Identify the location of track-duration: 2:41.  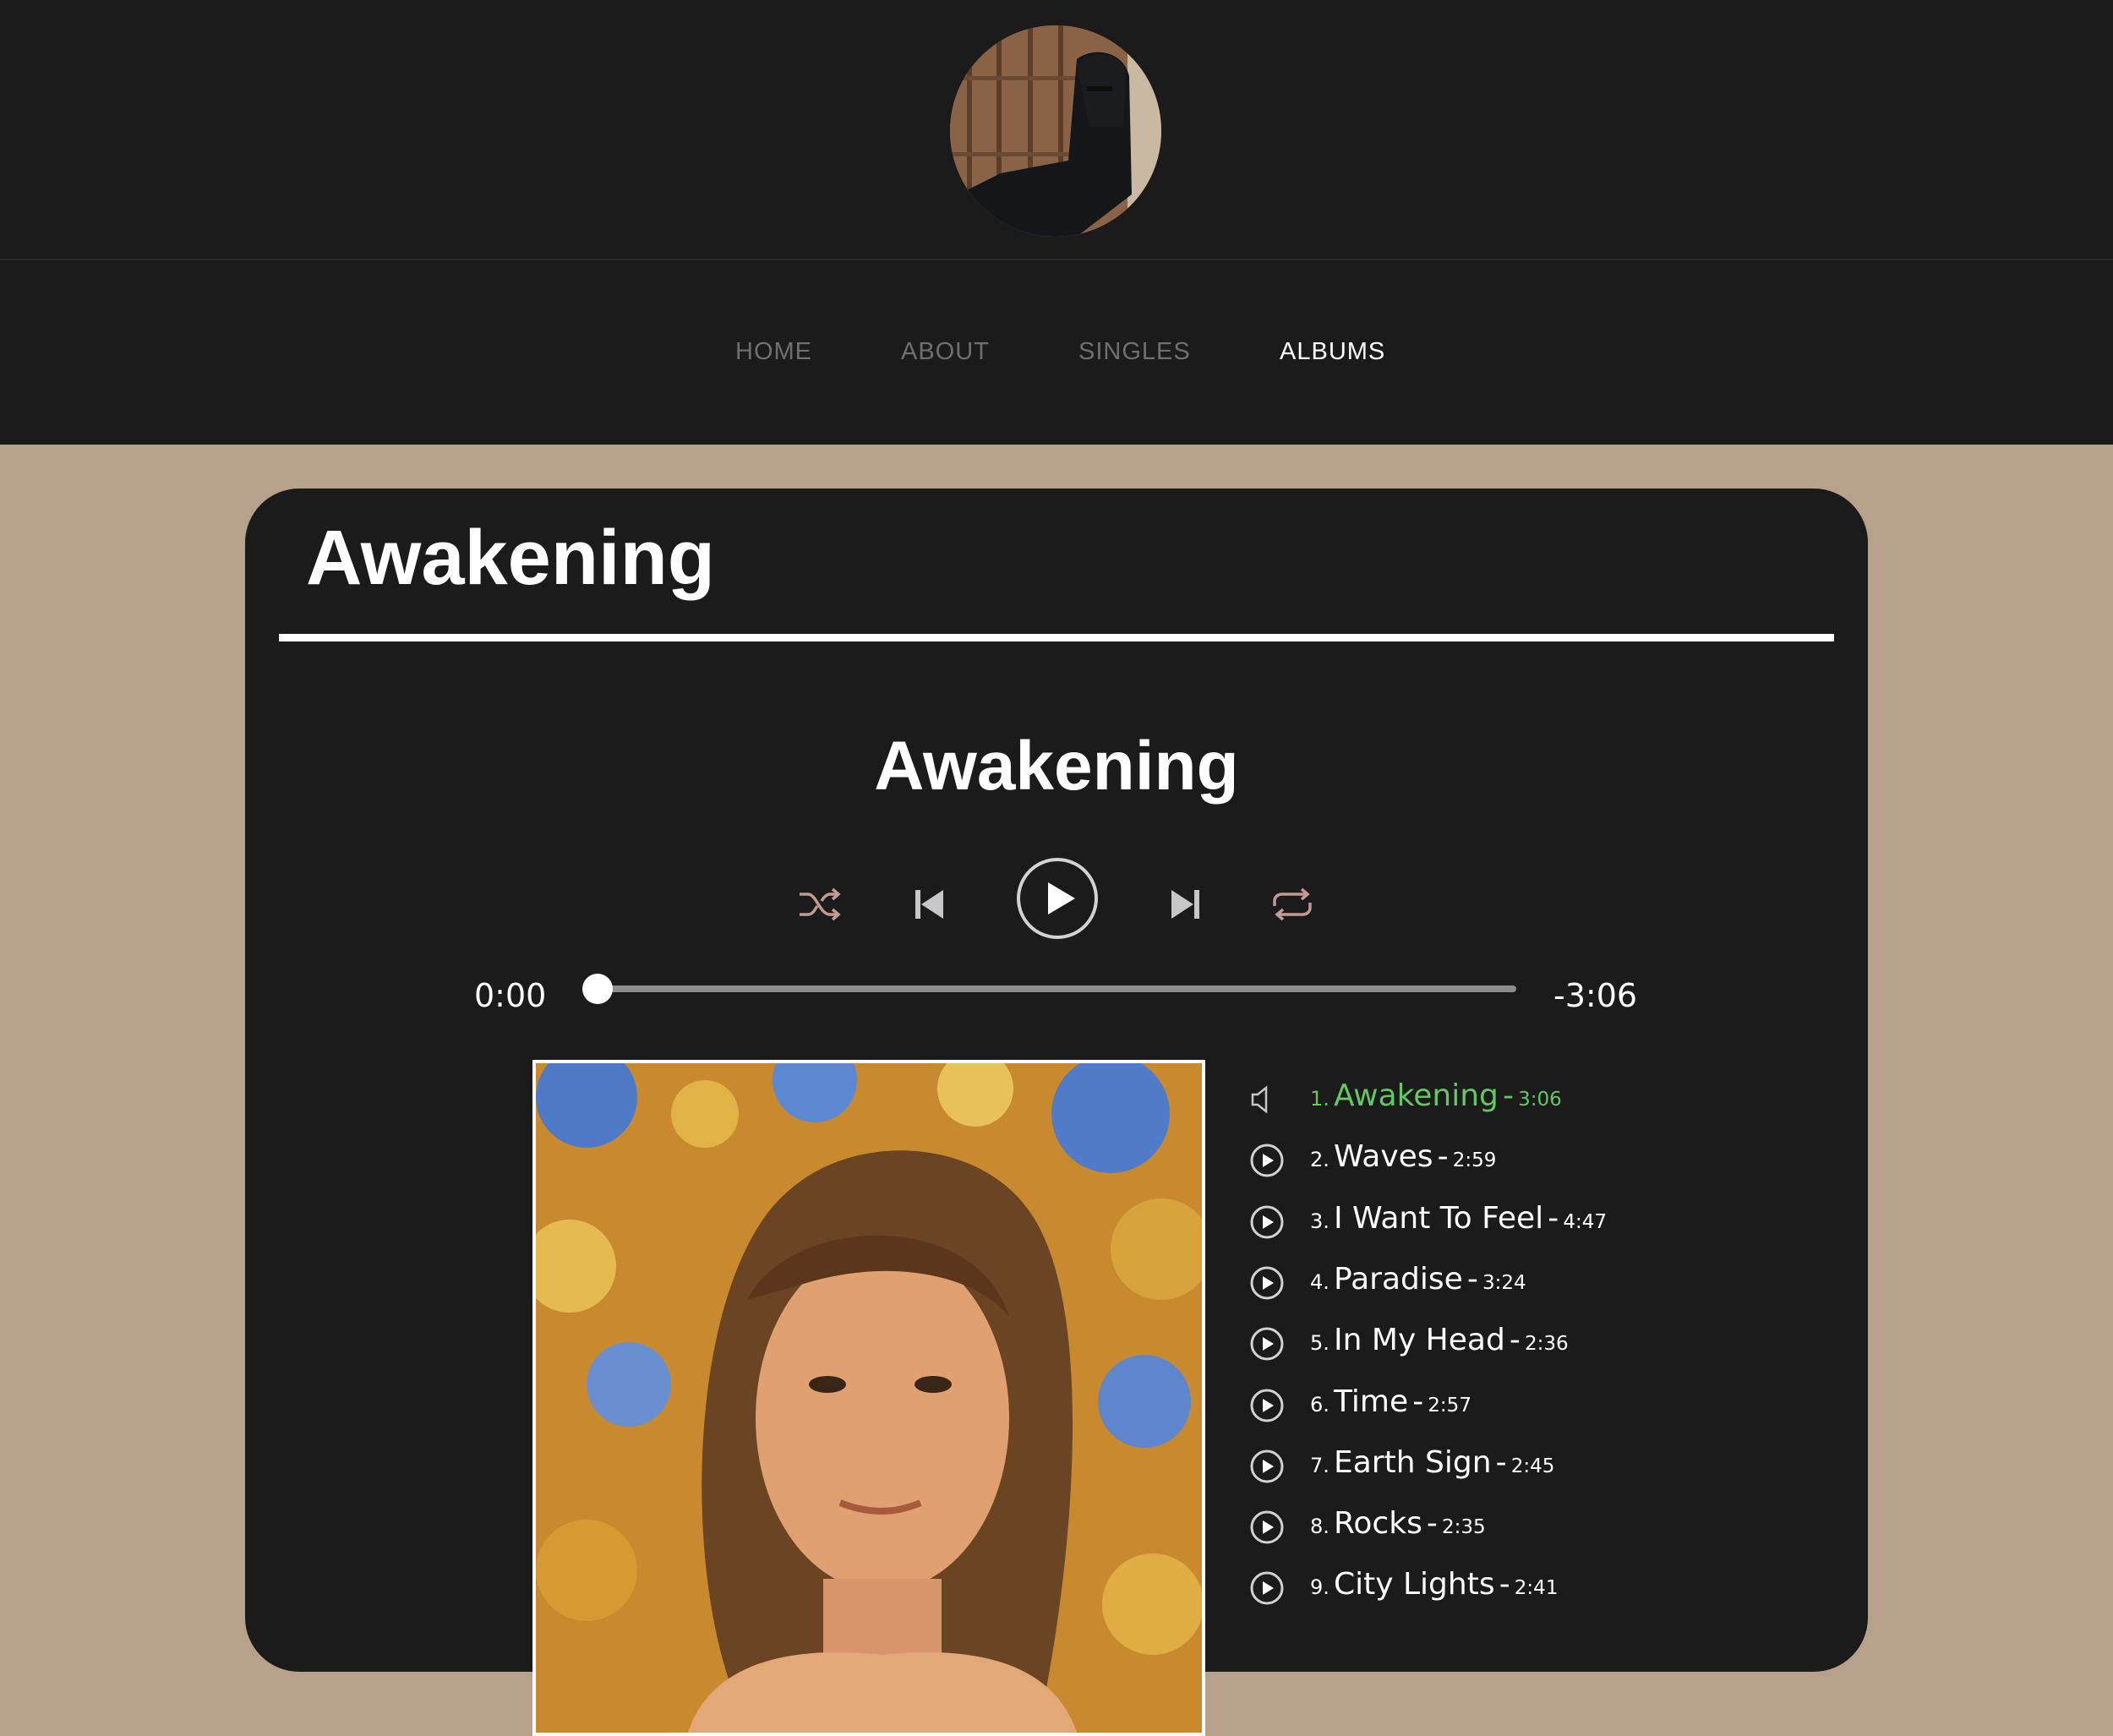
(1536, 1588).